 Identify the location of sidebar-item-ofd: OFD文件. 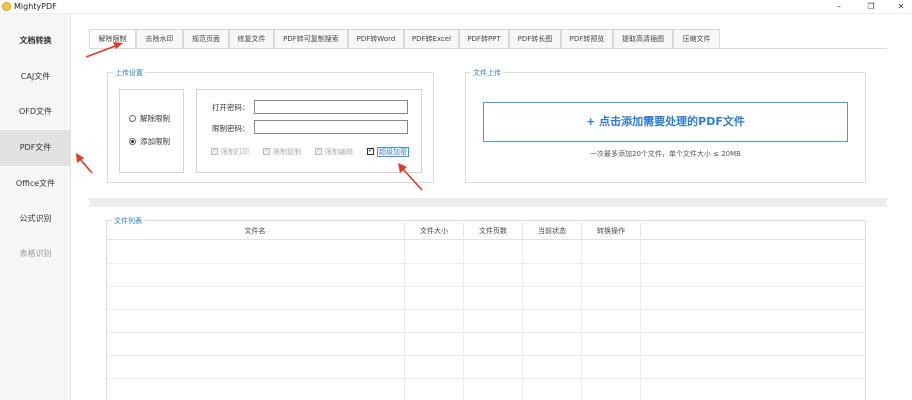
(35, 112).